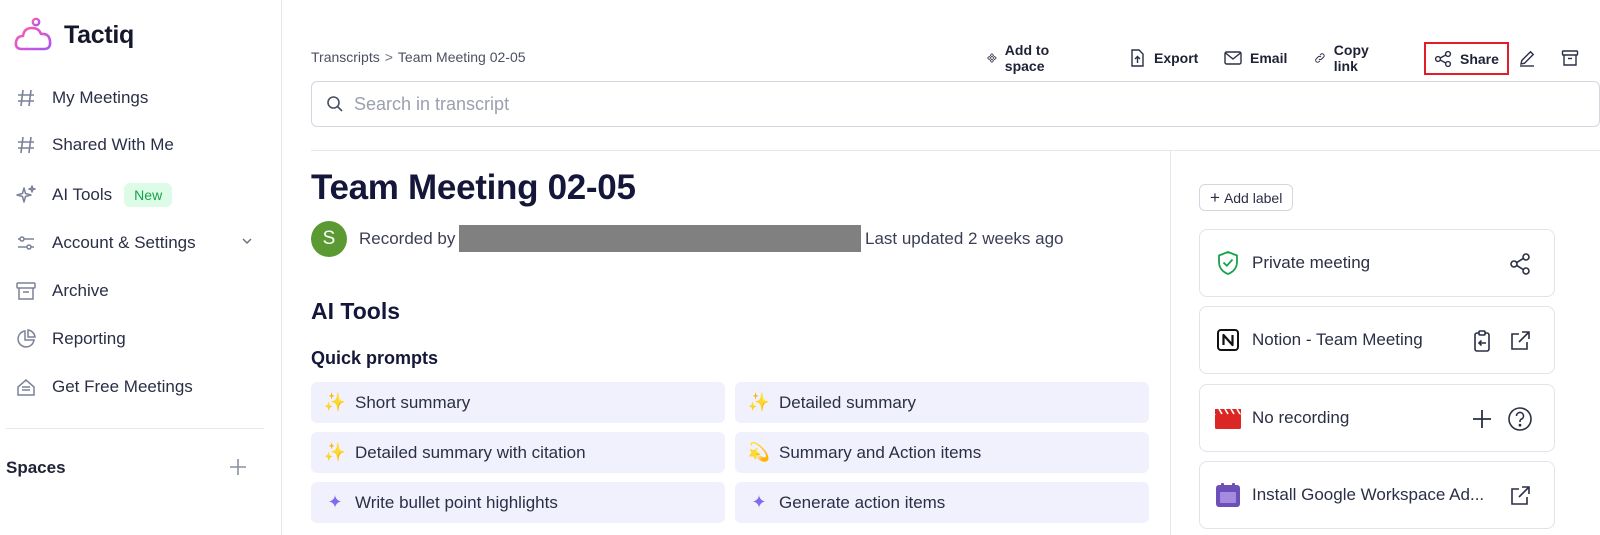 The image size is (1600, 535). Describe the element at coordinates (964, 238) in the screenshot. I see `last-updated-text: Last updated 2 weeks ago` at that location.